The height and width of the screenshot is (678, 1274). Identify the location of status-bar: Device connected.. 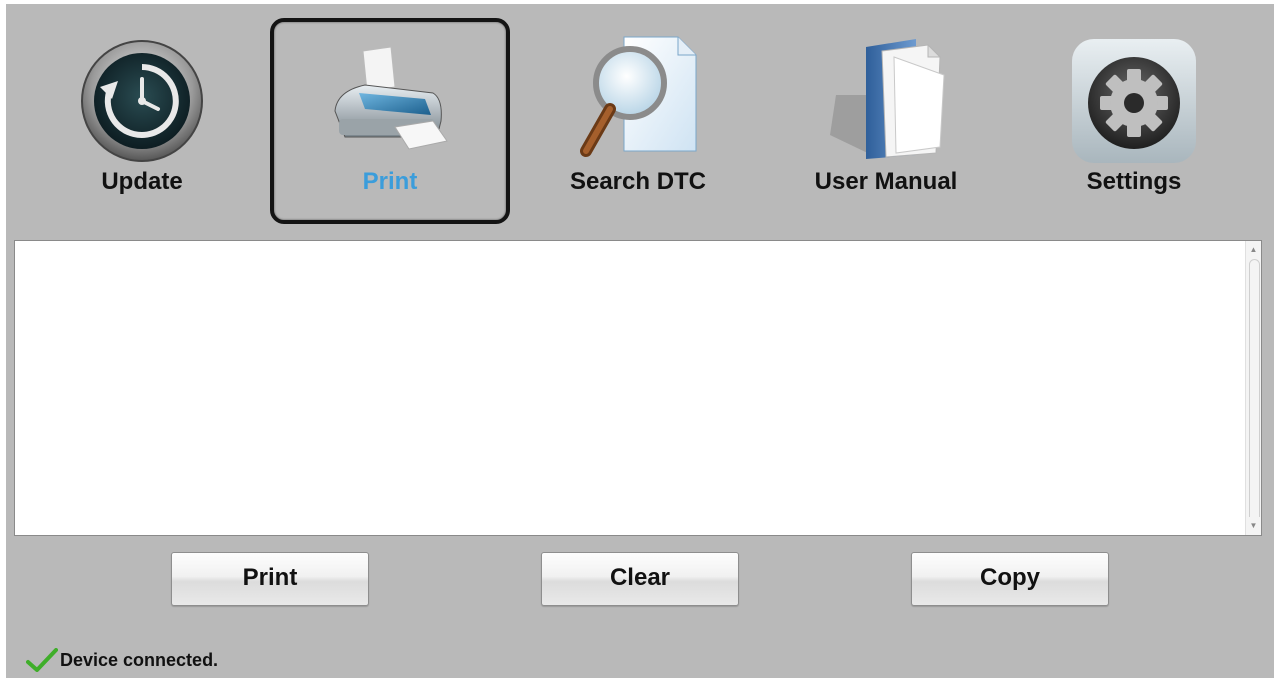
(122, 660).